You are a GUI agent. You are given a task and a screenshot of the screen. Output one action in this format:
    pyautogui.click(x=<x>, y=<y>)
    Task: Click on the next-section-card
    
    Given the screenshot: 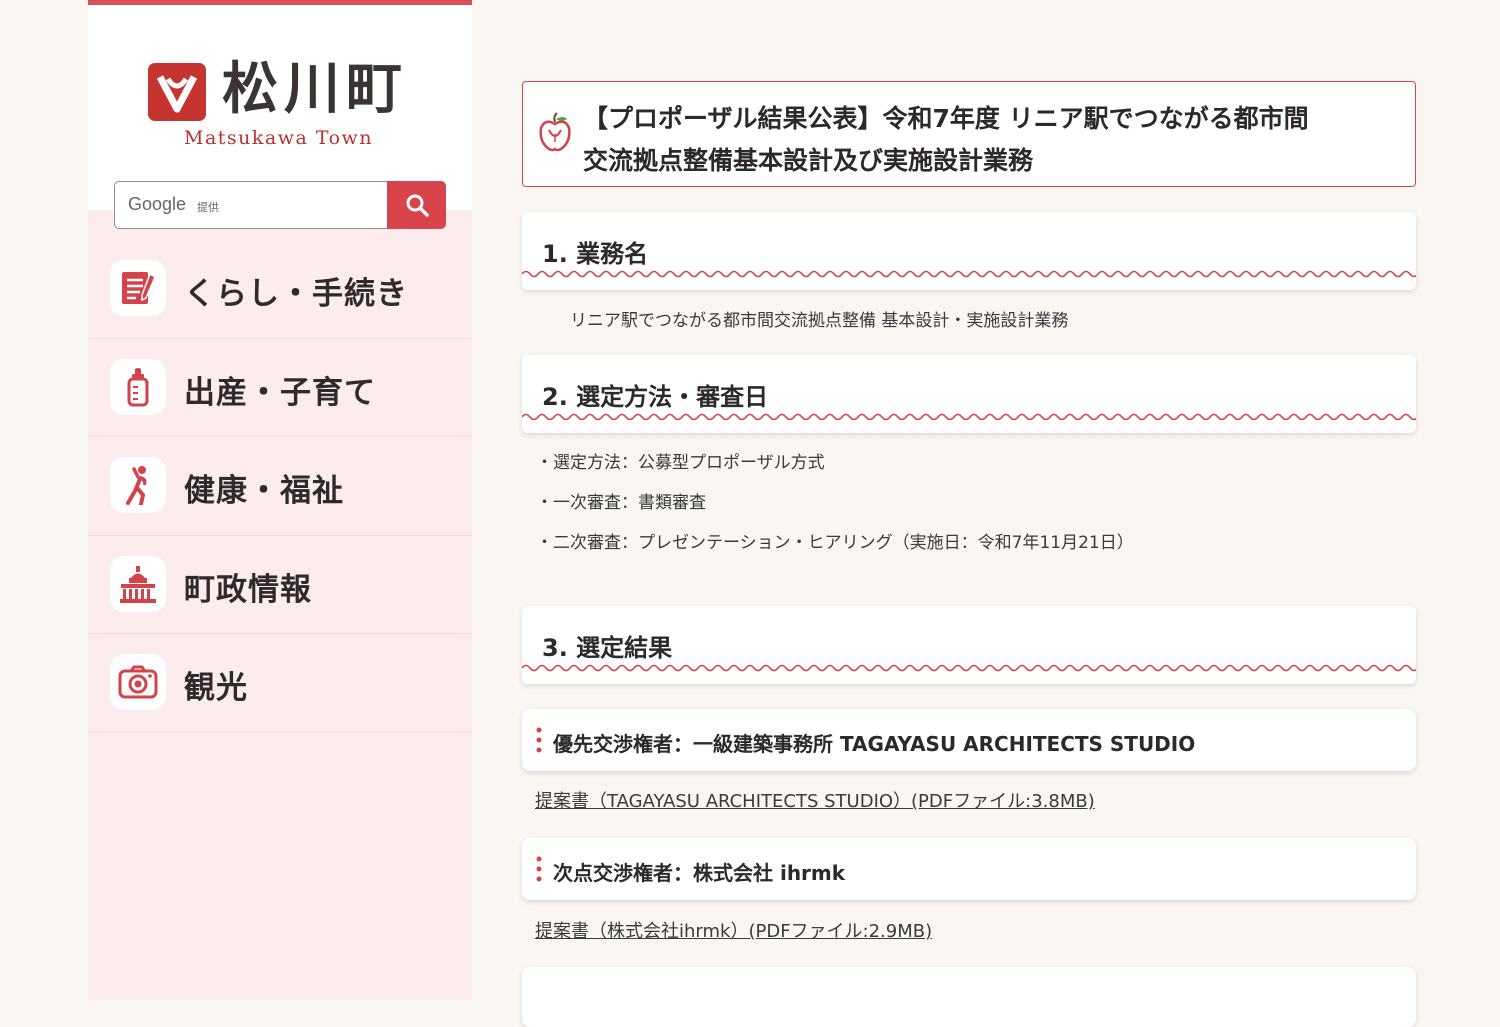 What is the action you would take?
    pyautogui.click(x=969, y=997)
    